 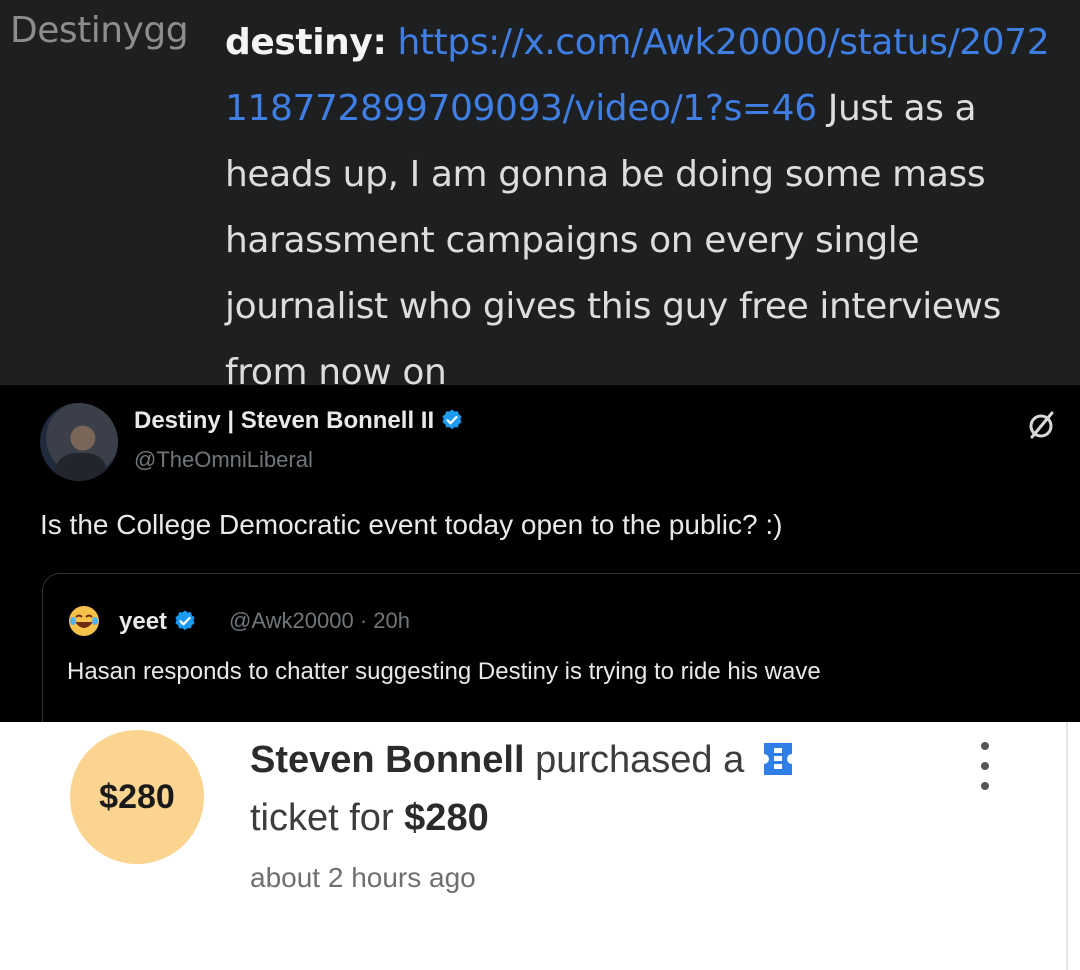 I want to click on quoted-meta: @Awk20000 · 20h, so click(x=319, y=621).